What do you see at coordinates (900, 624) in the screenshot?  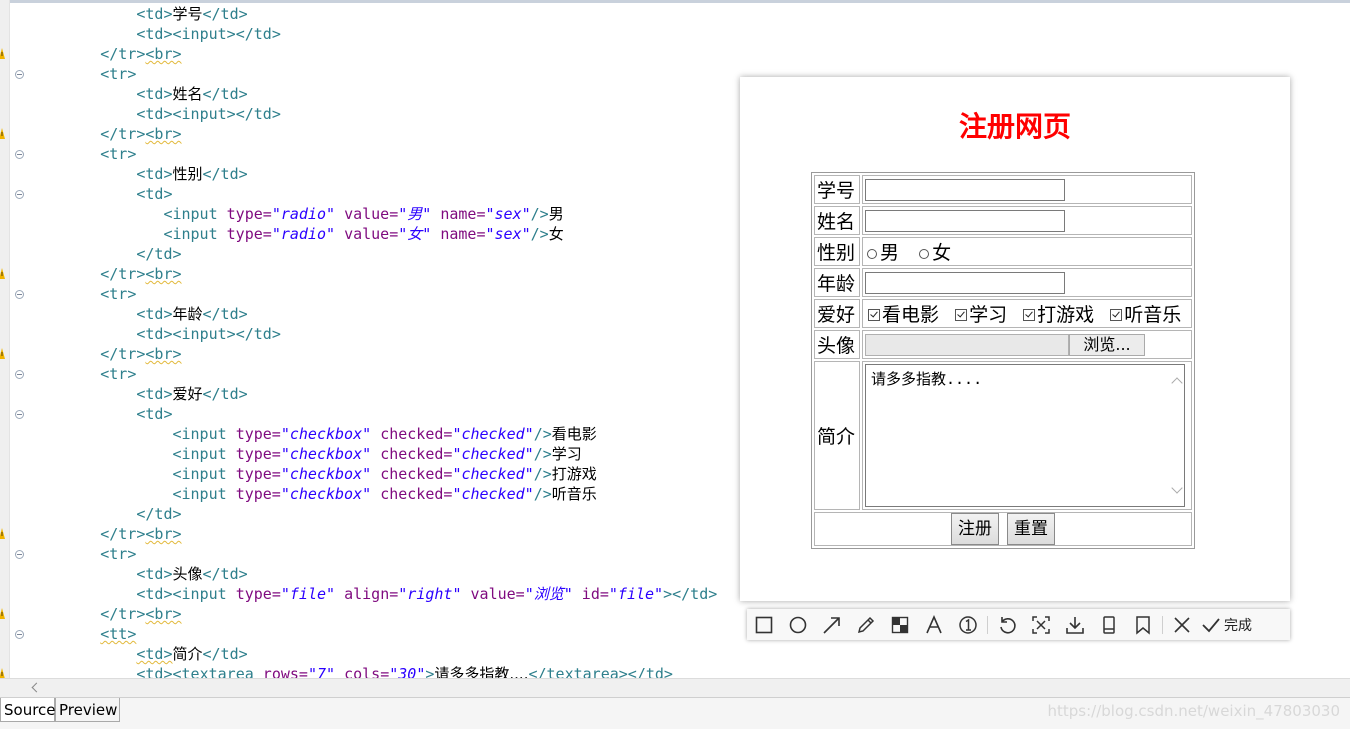 I see `mosaic-tool` at bounding box center [900, 624].